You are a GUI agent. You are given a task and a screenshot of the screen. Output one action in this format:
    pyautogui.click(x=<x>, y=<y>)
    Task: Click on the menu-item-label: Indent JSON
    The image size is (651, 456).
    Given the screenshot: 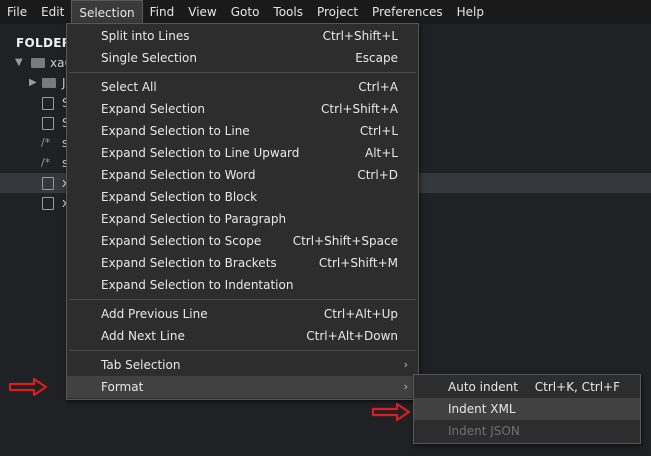 What is the action you would take?
    pyautogui.click(x=484, y=431)
    